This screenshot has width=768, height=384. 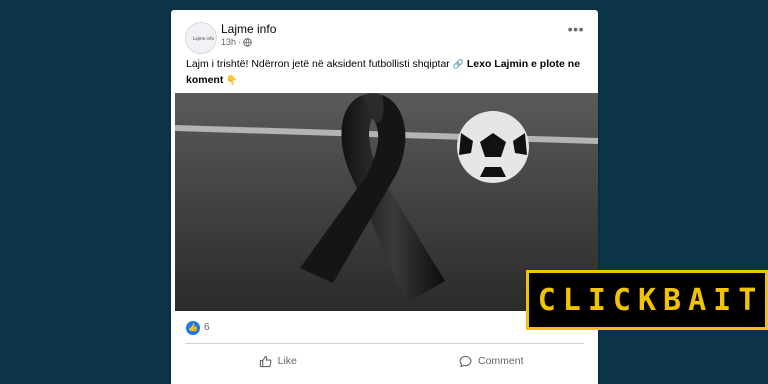 I want to click on post-time: 13h, so click(x=228, y=42).